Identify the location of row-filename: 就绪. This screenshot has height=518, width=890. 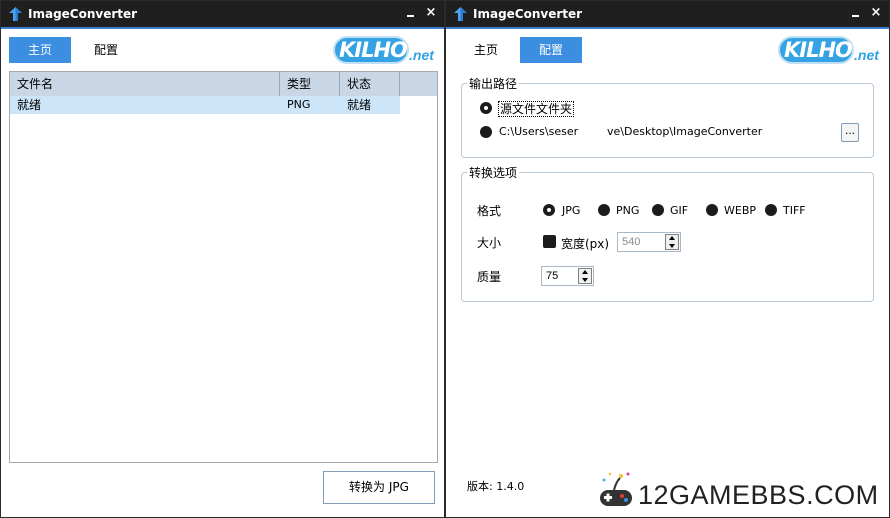
(29, 105).